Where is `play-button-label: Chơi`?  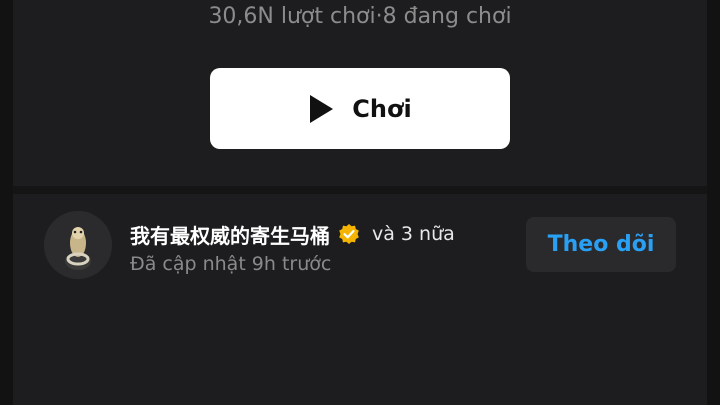
play-button-label: Chơi is located at coordinates (382, 108).